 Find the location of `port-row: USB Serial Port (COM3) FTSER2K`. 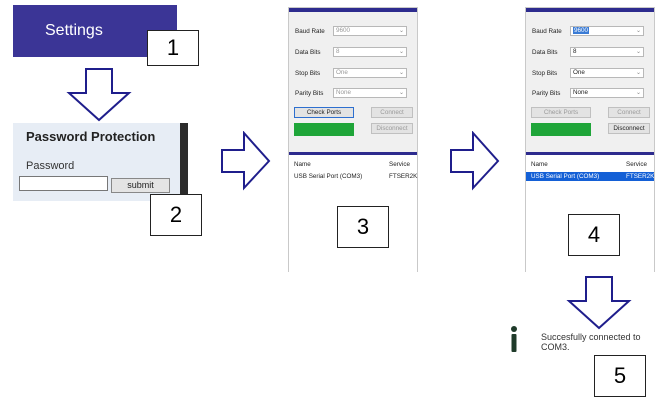

port-row: USB Serial Port (COM3) FTSER2K is located at coordinates (353, 176).